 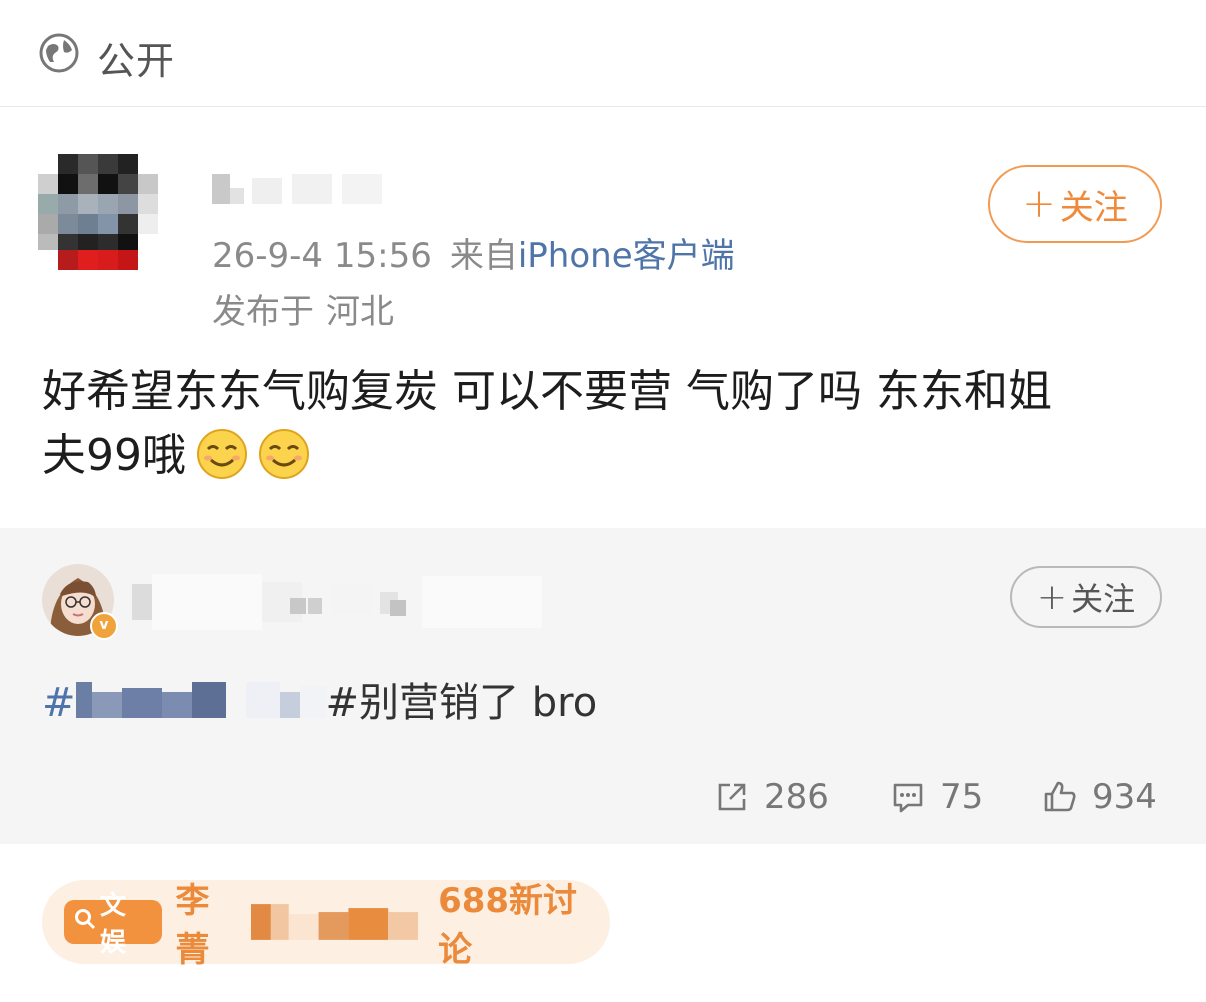 What do you see at coordinates (936, 797) in the screenshot?
I see `comment-button: 75` at bounding box center [936, 797].